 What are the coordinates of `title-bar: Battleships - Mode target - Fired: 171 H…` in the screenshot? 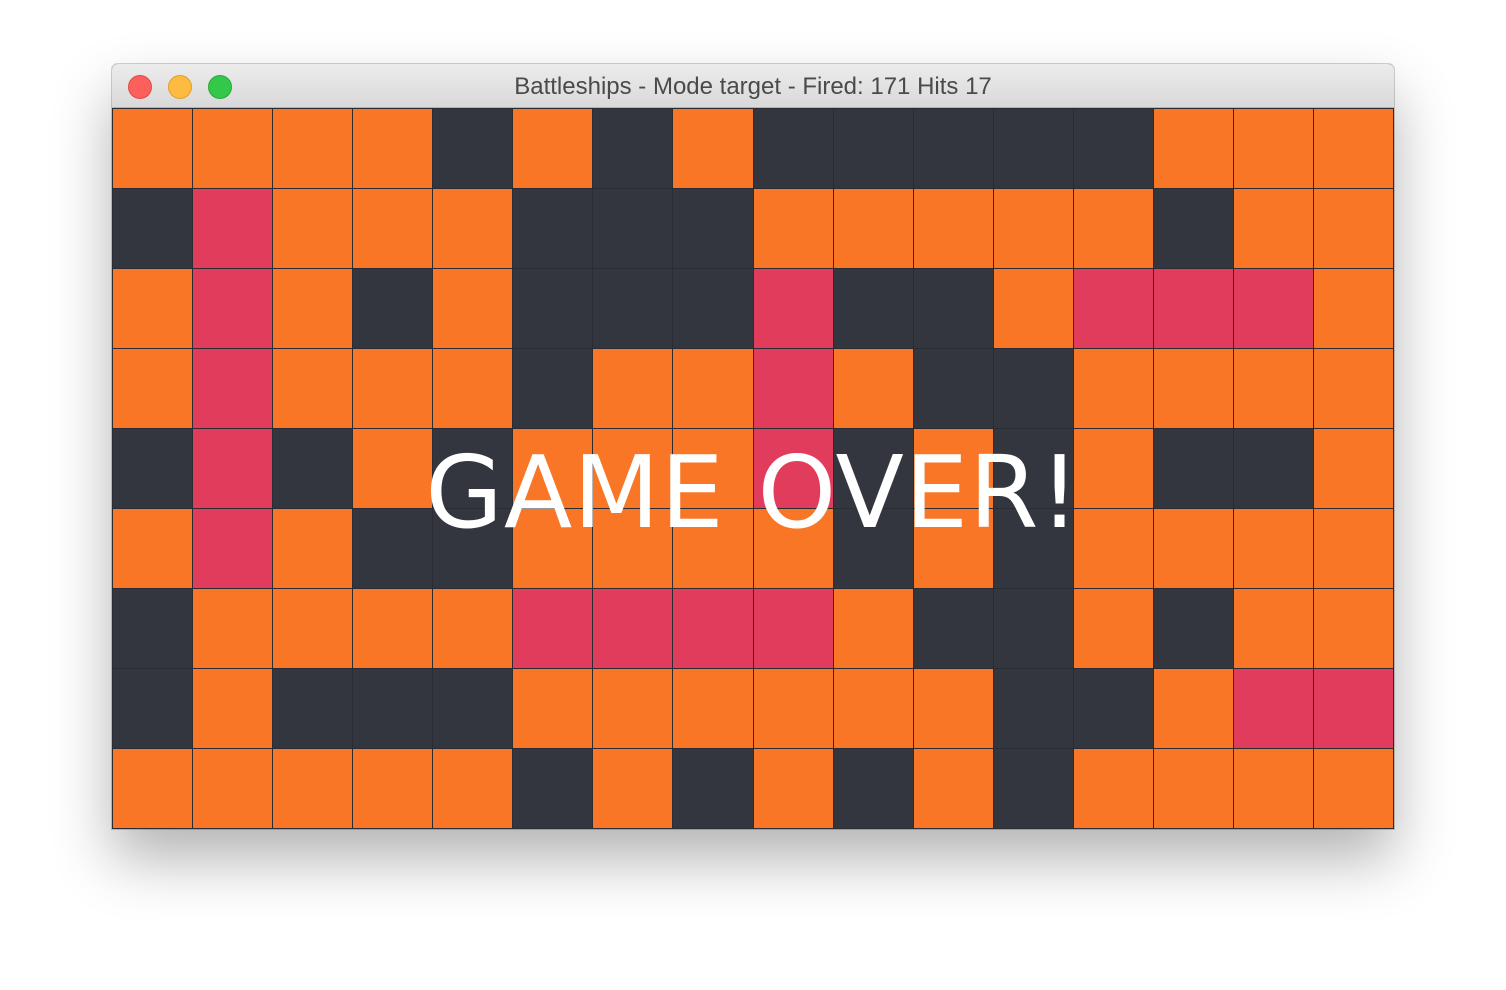 It's located at (753, 86).